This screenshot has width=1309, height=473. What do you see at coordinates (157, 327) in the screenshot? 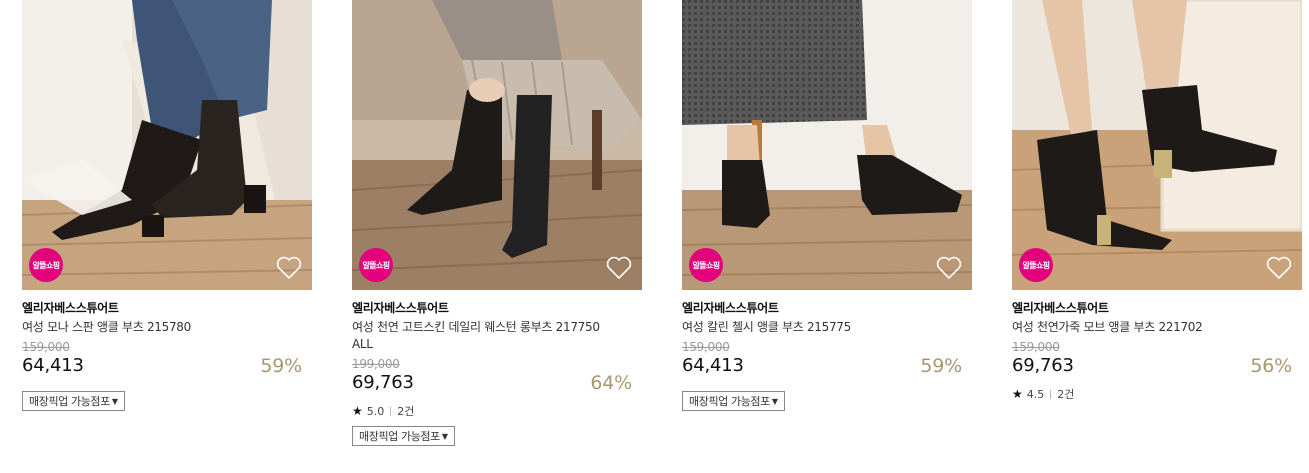
I see `product-name: 여성 모나 스판 앵클 부츠 215780` at bounding box center [157, 327].